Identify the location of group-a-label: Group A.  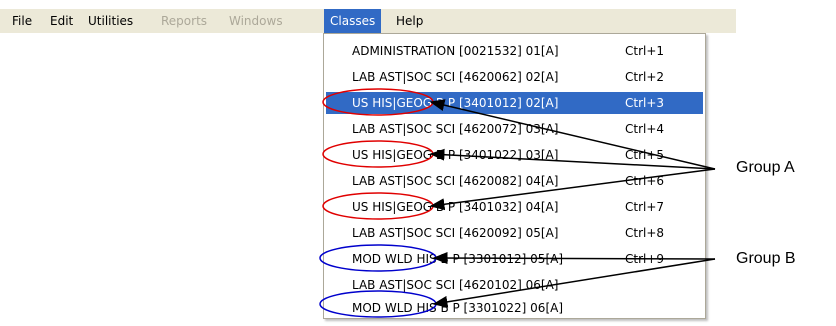
(765, 167).